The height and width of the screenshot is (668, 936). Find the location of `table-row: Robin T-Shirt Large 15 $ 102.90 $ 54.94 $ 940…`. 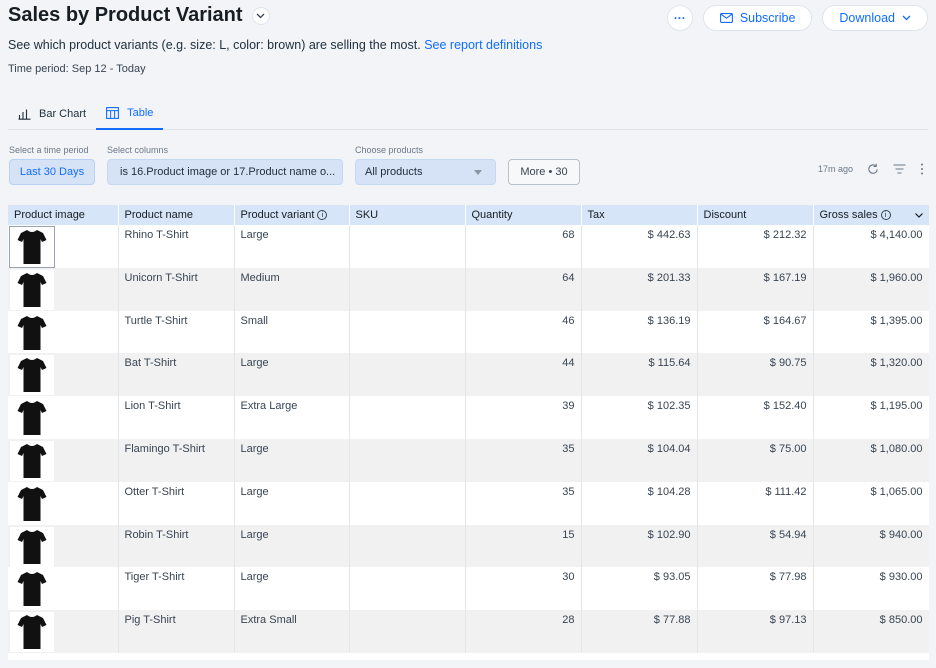

table-row: Robin T-Shirt Large 15 $ 102.90 $ 54.94 $ 940… is located at coordinates (468, 546).